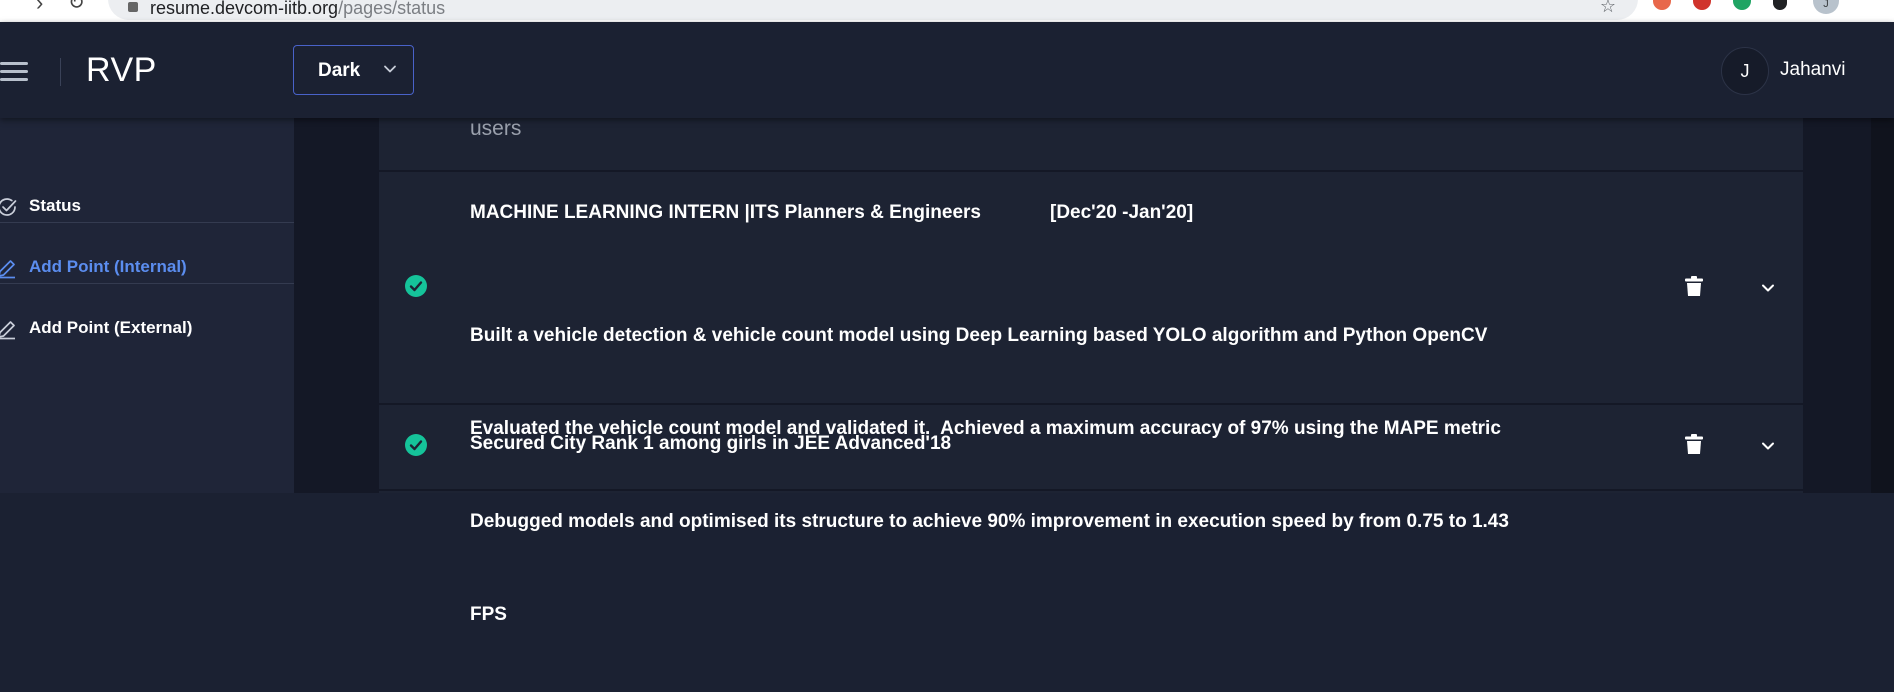  I want to click on theme-select: Dark, so click(353, 70).